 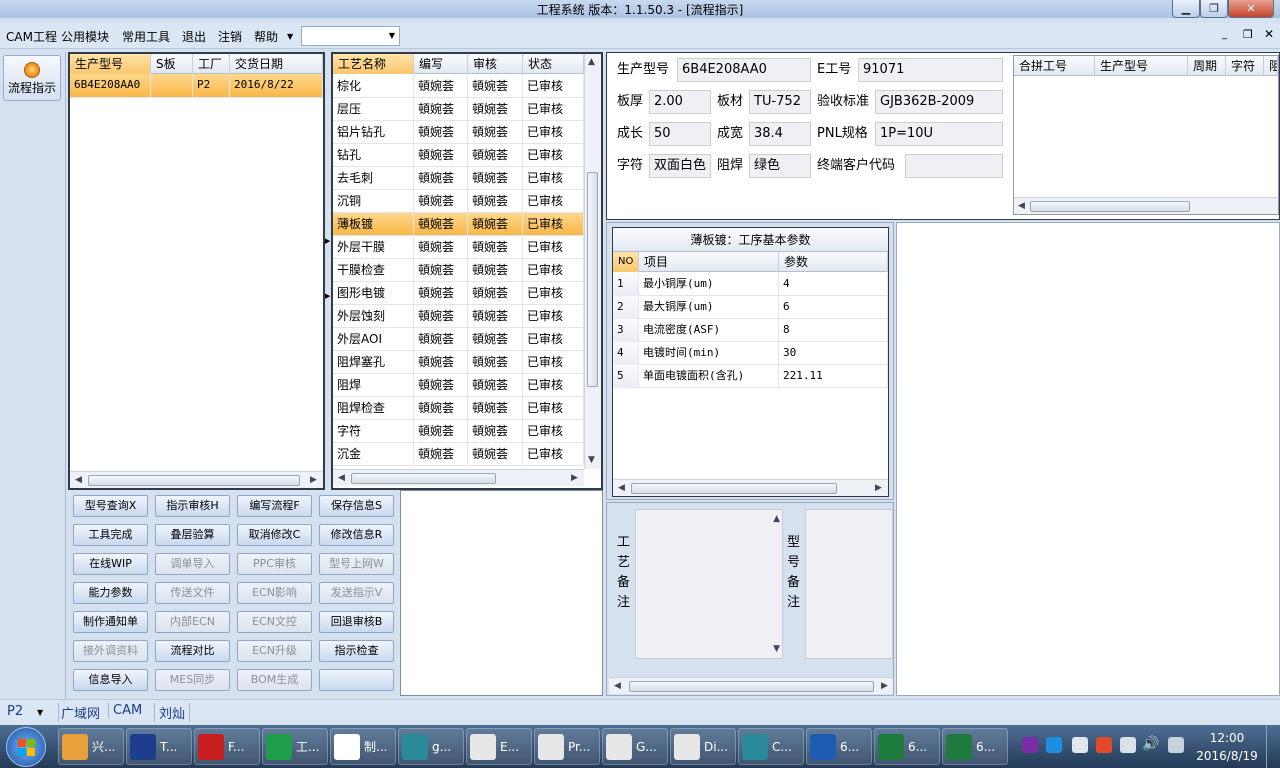 What do you see at coordinates (1269, 34) in the screenshot?
I see `mdi-close-icon: ✕` at bounding box center [1269, 34].